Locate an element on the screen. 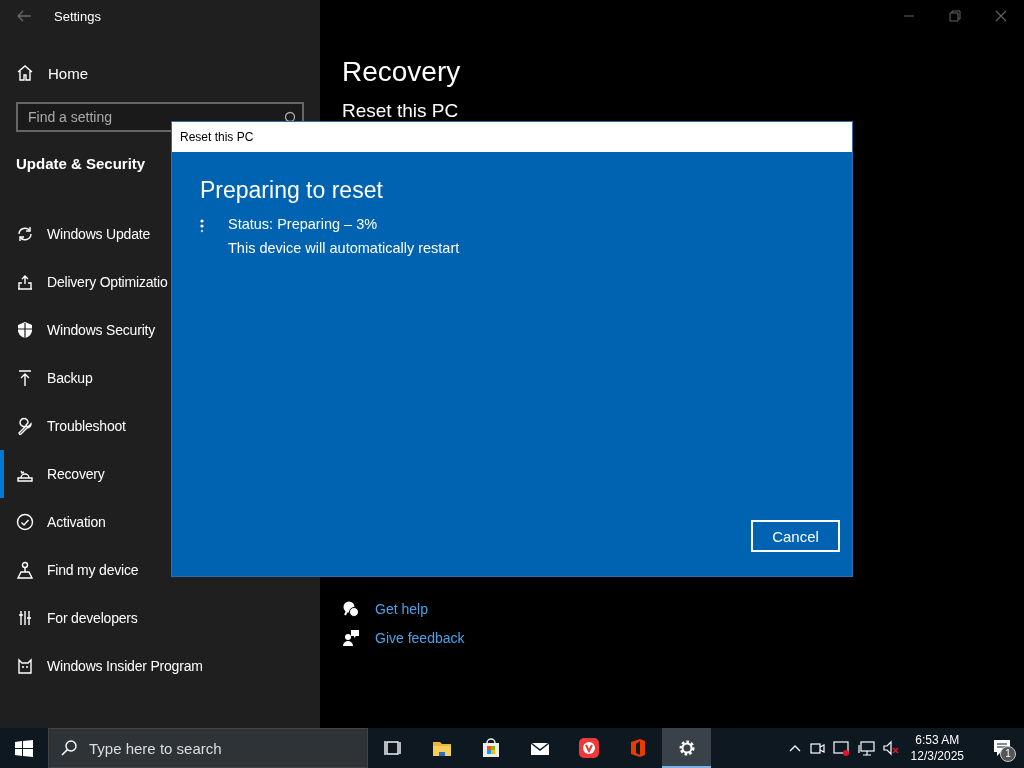  taskbar-search-field: Type here to search is located at coordinates (208, 748).